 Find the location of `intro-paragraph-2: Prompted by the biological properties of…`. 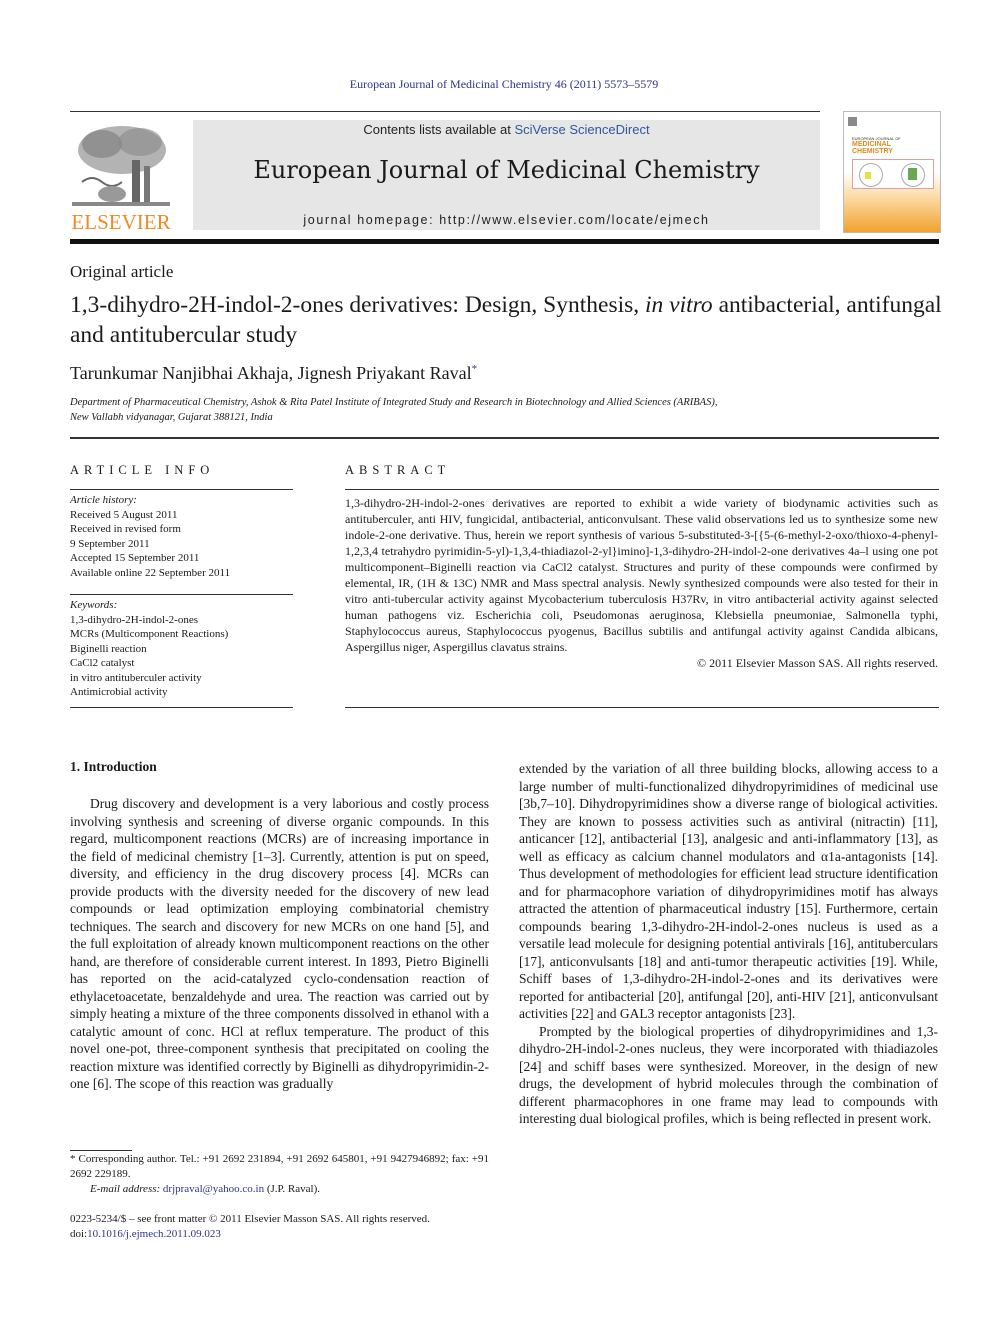

intro-paragraph-2: Prompted by the biological properties of… is located at coordinates (728, 1075).